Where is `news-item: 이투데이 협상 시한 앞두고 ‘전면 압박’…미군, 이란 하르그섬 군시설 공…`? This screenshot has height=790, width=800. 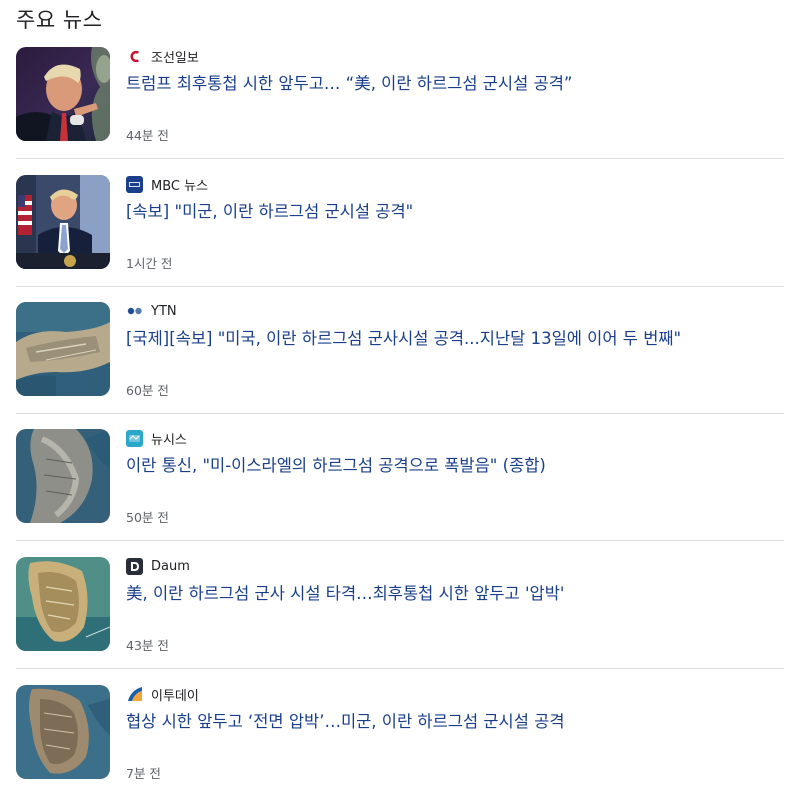
news-item: 이투데이 협상 시한 앞두고 ‘전면 압박’…미군, 이란 하르그섬 군시설 공… is located at coordinates (400, 737).